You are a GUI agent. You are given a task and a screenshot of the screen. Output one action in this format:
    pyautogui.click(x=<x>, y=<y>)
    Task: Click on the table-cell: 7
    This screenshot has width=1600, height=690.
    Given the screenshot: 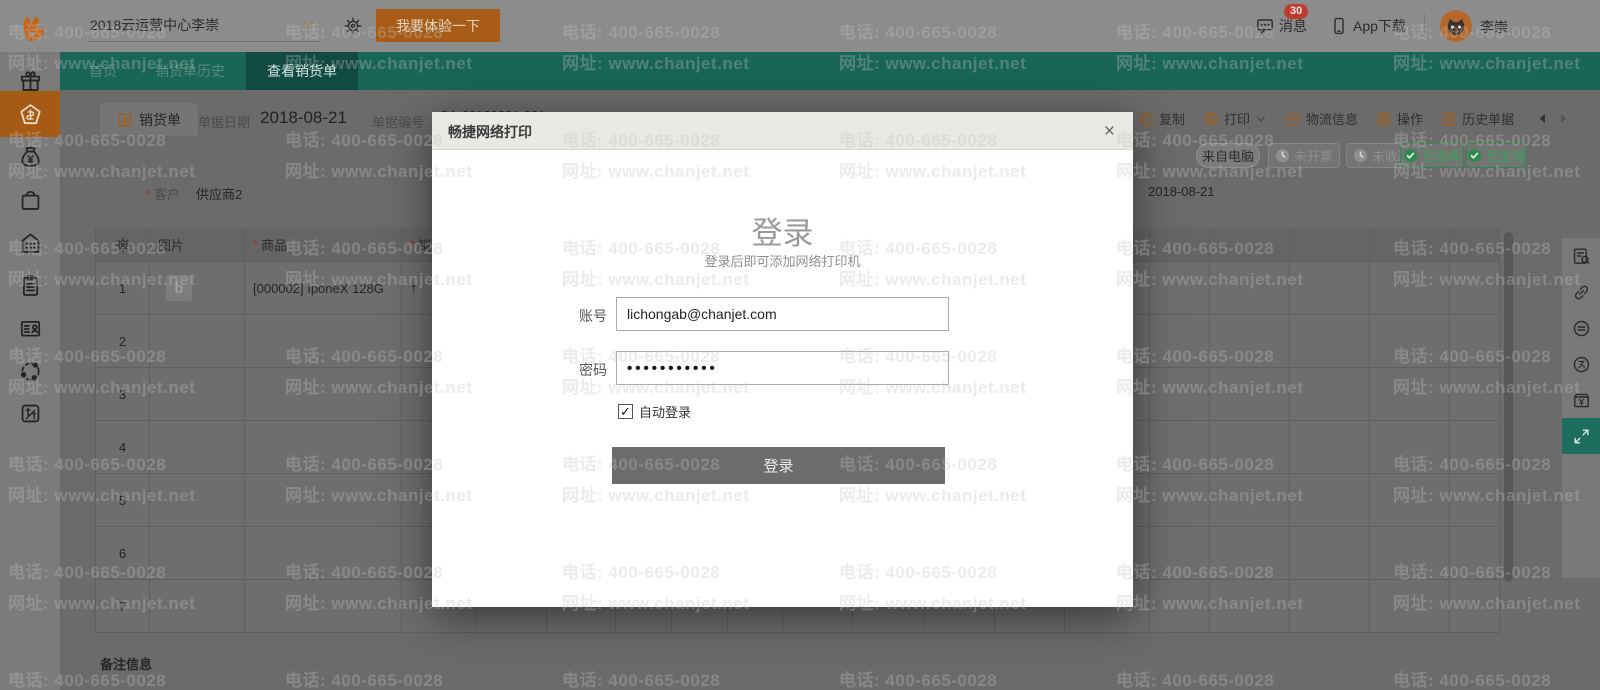 What is the action you would take?
    pyautogui.click(x=122, y=606)
    